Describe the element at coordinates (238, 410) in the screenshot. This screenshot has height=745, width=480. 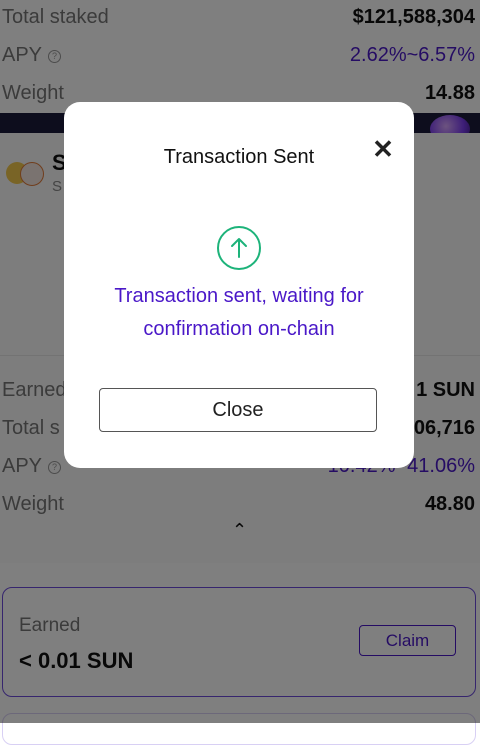
I see `close-button: Close` at that location.